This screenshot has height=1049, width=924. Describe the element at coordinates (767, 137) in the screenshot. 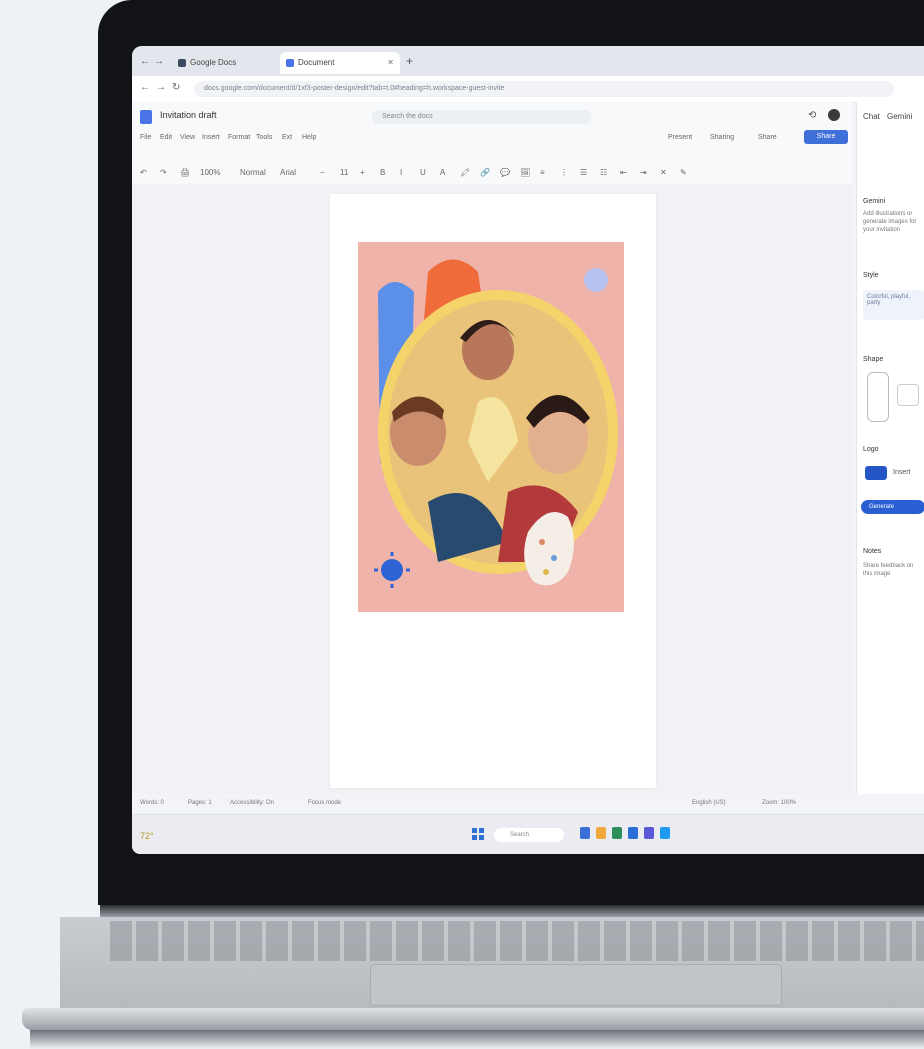

I see `mode-button: Share` at that location.